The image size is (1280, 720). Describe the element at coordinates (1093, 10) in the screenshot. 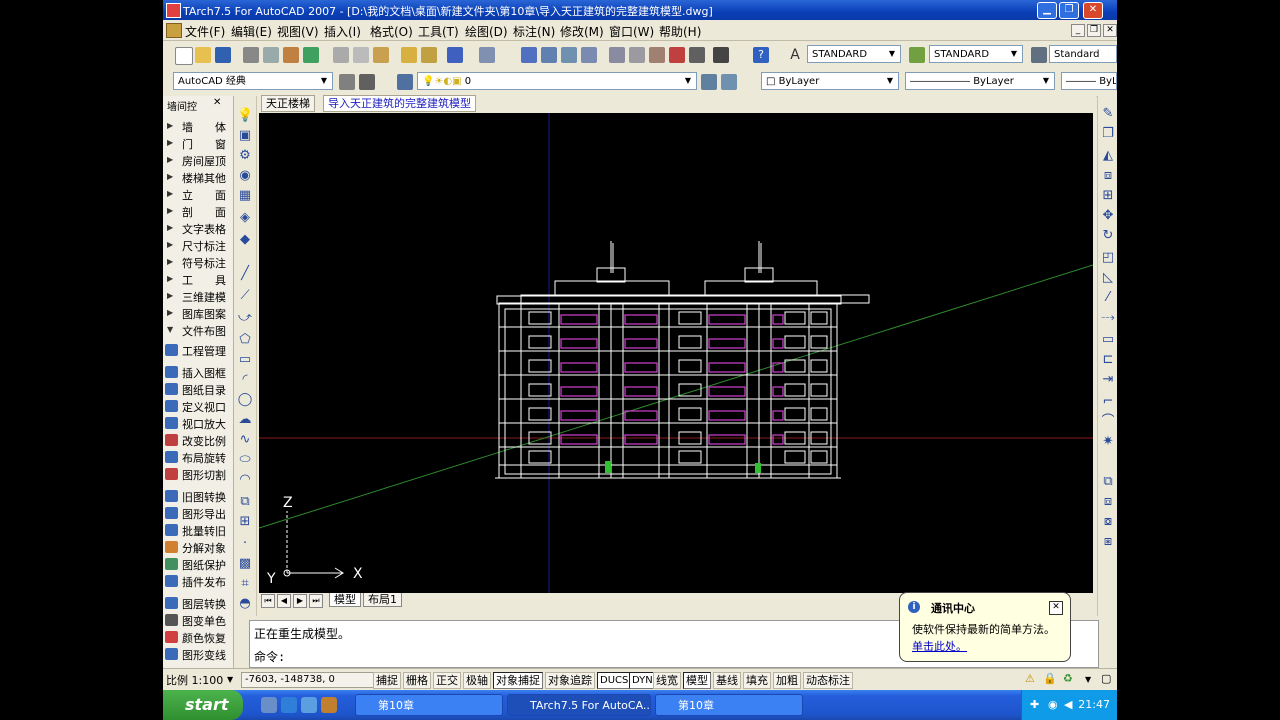

I see `close-button: ✕` at that location.